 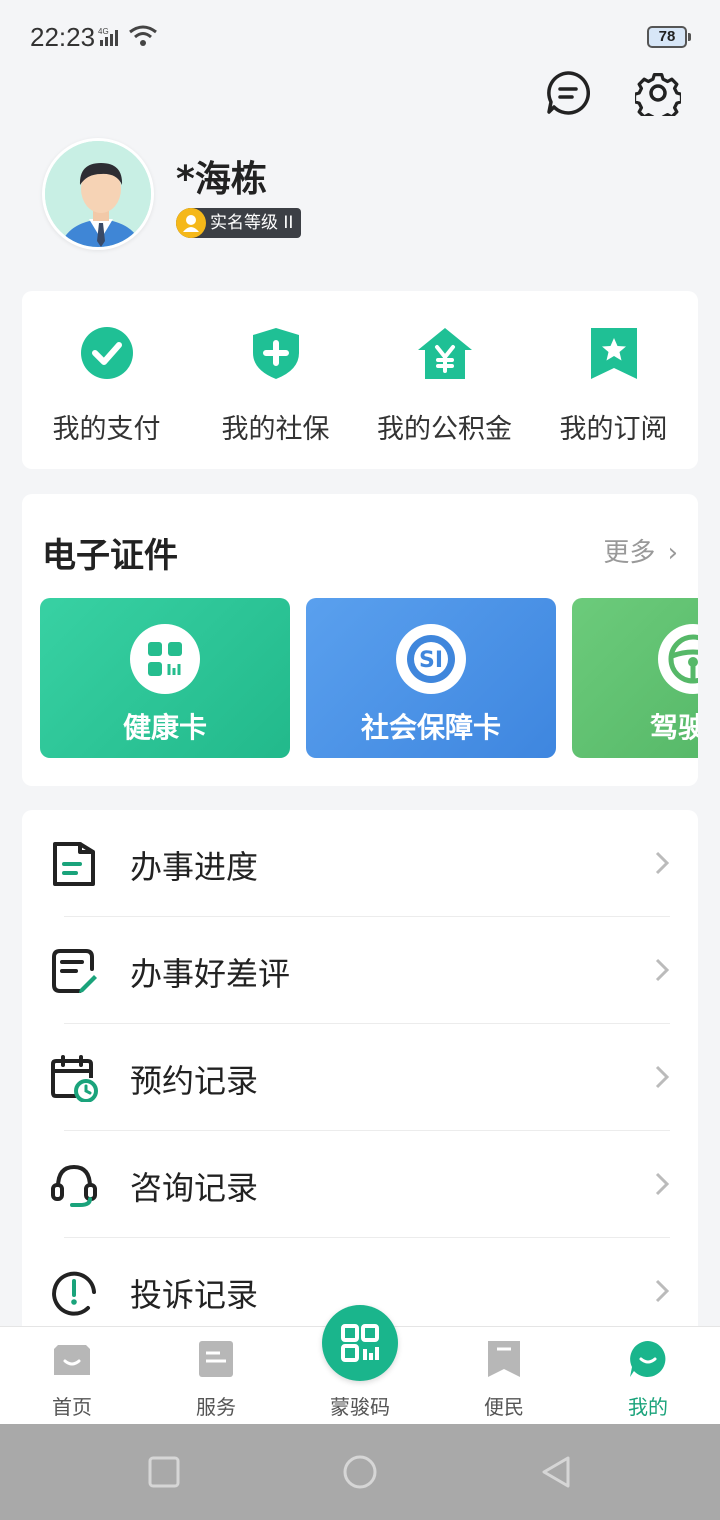 I want to click on social-security-card-tile: SI 社会保障卡, so click(x=431, y=678).